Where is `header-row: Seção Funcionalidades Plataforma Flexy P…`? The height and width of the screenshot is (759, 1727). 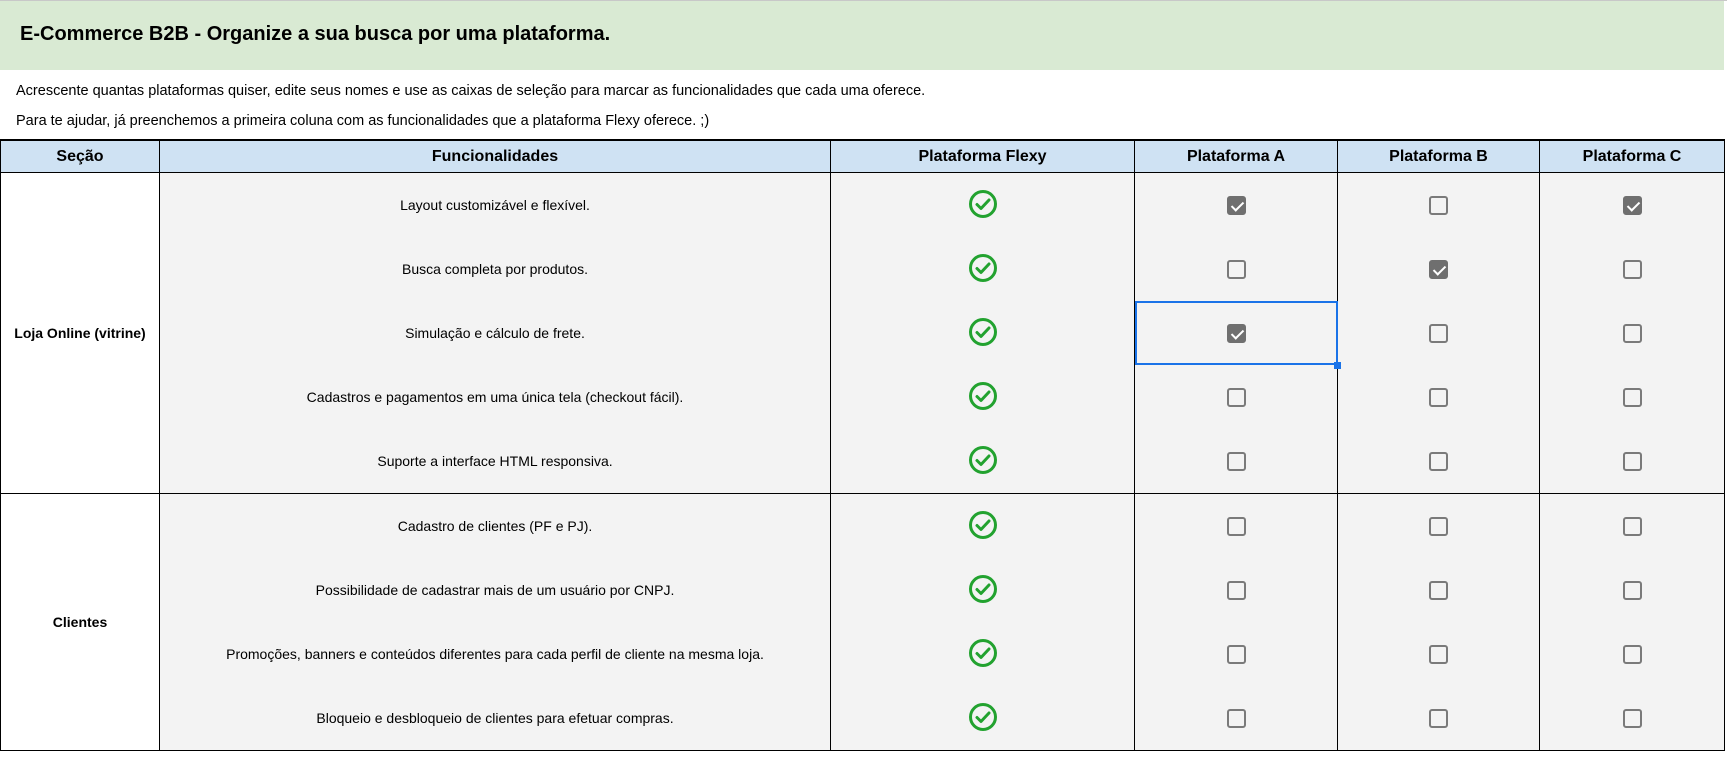 header-row: Seção Funcionalidades Plataforma Flexy P… is located at coordinates (862, 156).